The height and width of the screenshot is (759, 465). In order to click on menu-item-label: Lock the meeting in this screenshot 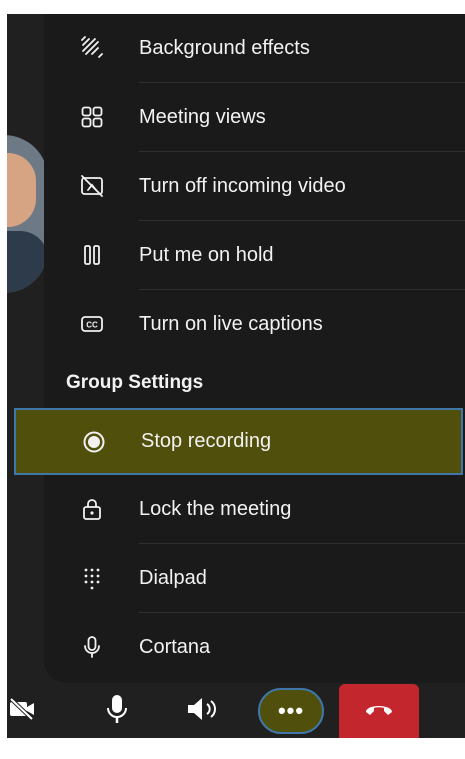, I will do `click(215, 509)`.